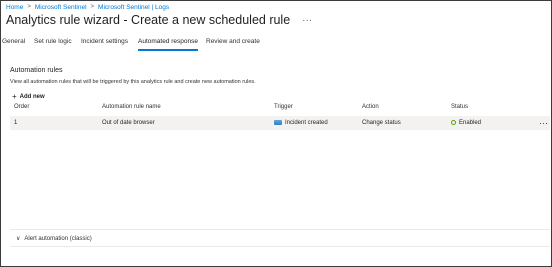 This screenshot has height=267, width=552. Describe the element at coordinates (32, 96) in the screenshot. I see `add-new-label: Add new` at that location.